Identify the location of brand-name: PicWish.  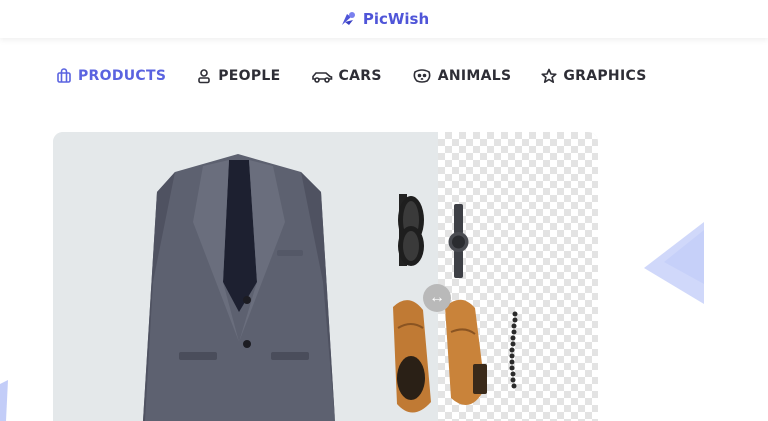
(396, 19).